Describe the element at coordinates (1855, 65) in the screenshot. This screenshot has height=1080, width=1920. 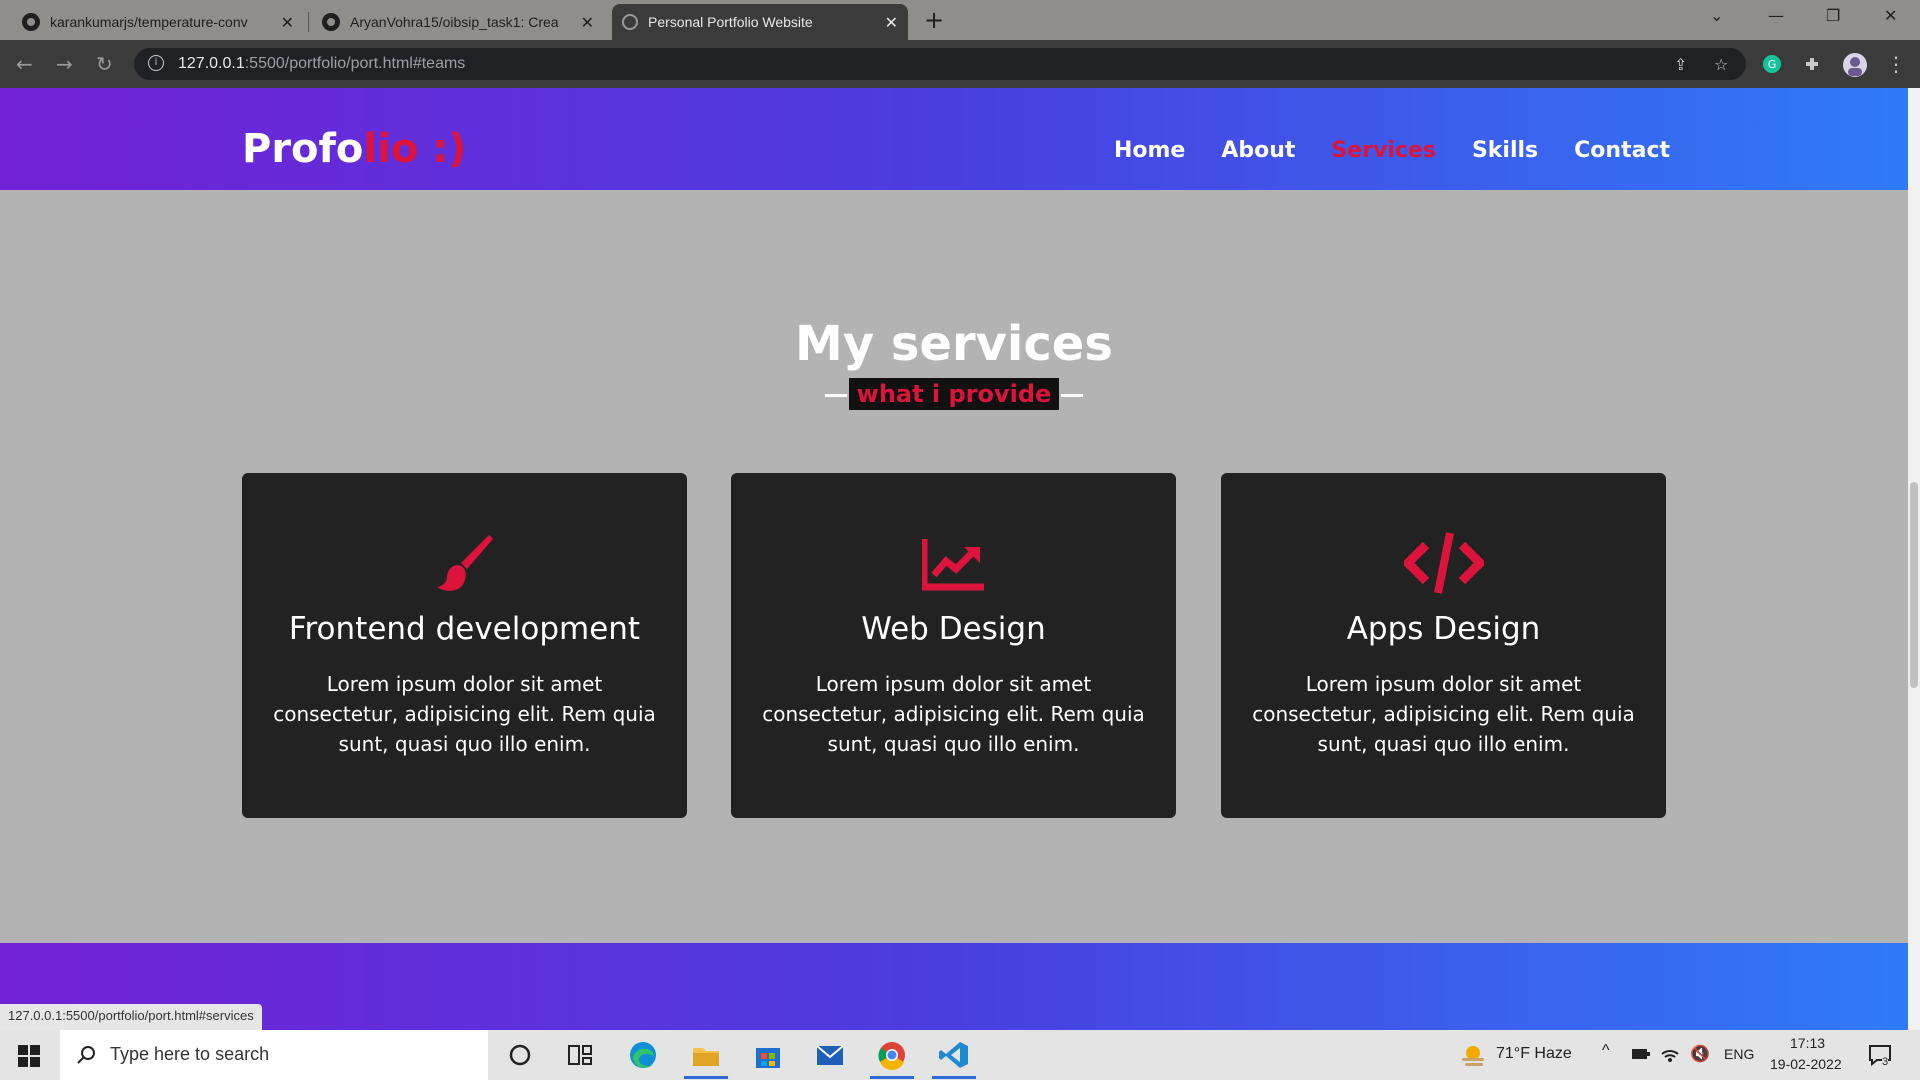
I see `profile-avatar-icon` at that location.